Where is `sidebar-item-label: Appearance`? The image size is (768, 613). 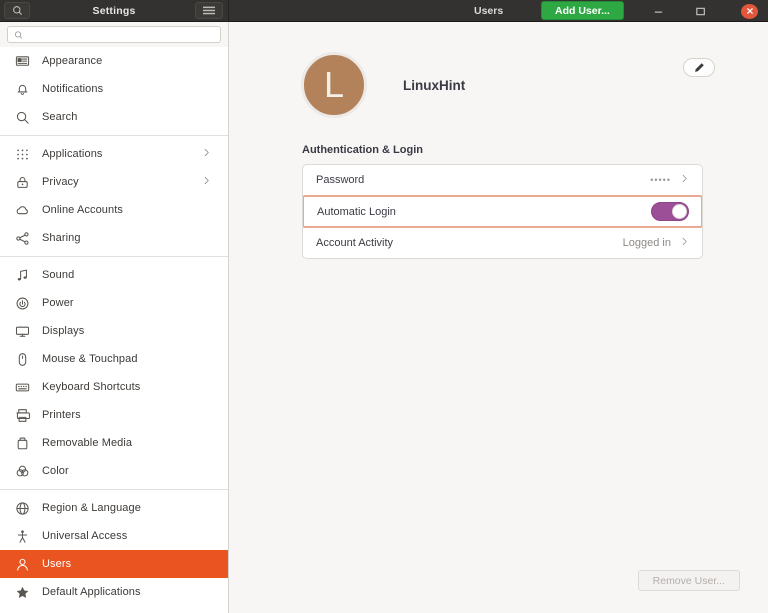
sidebar-item-label: Appearance is located at coordinates (72, 61).